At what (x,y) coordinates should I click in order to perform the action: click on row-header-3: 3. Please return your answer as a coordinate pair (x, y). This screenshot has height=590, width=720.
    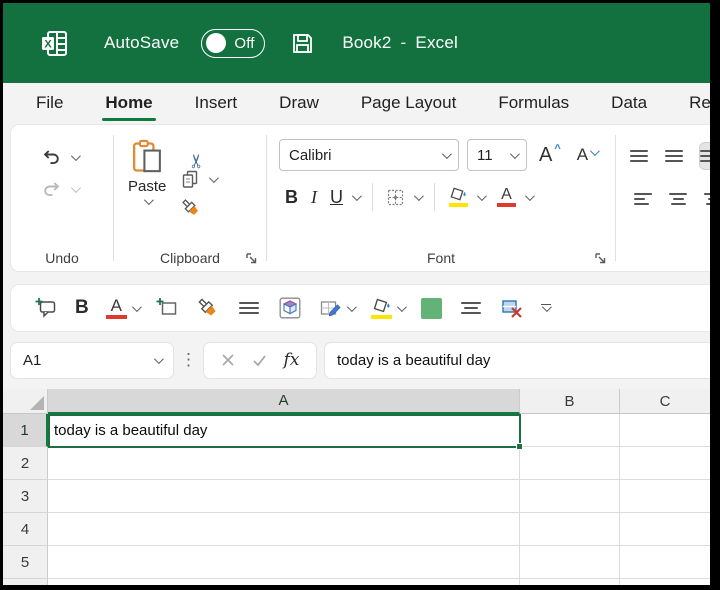
    Looking at the image, I should click on (25, 496).